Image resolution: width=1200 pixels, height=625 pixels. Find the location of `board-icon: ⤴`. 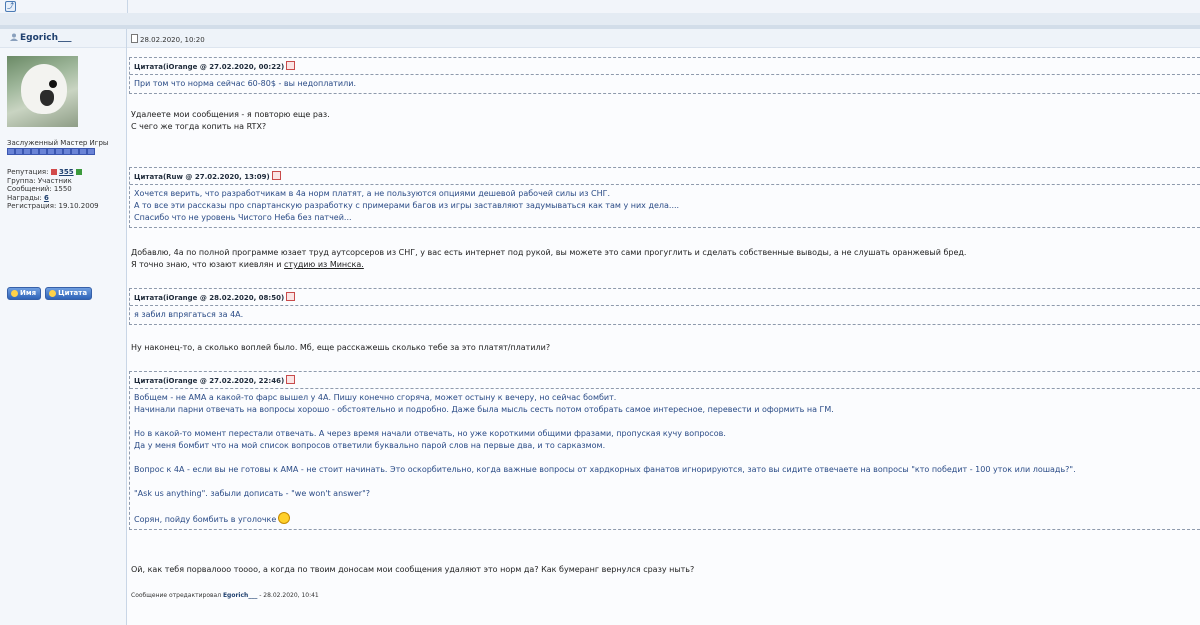

board-icon: ⤴ is located at coordinates (10, 6).